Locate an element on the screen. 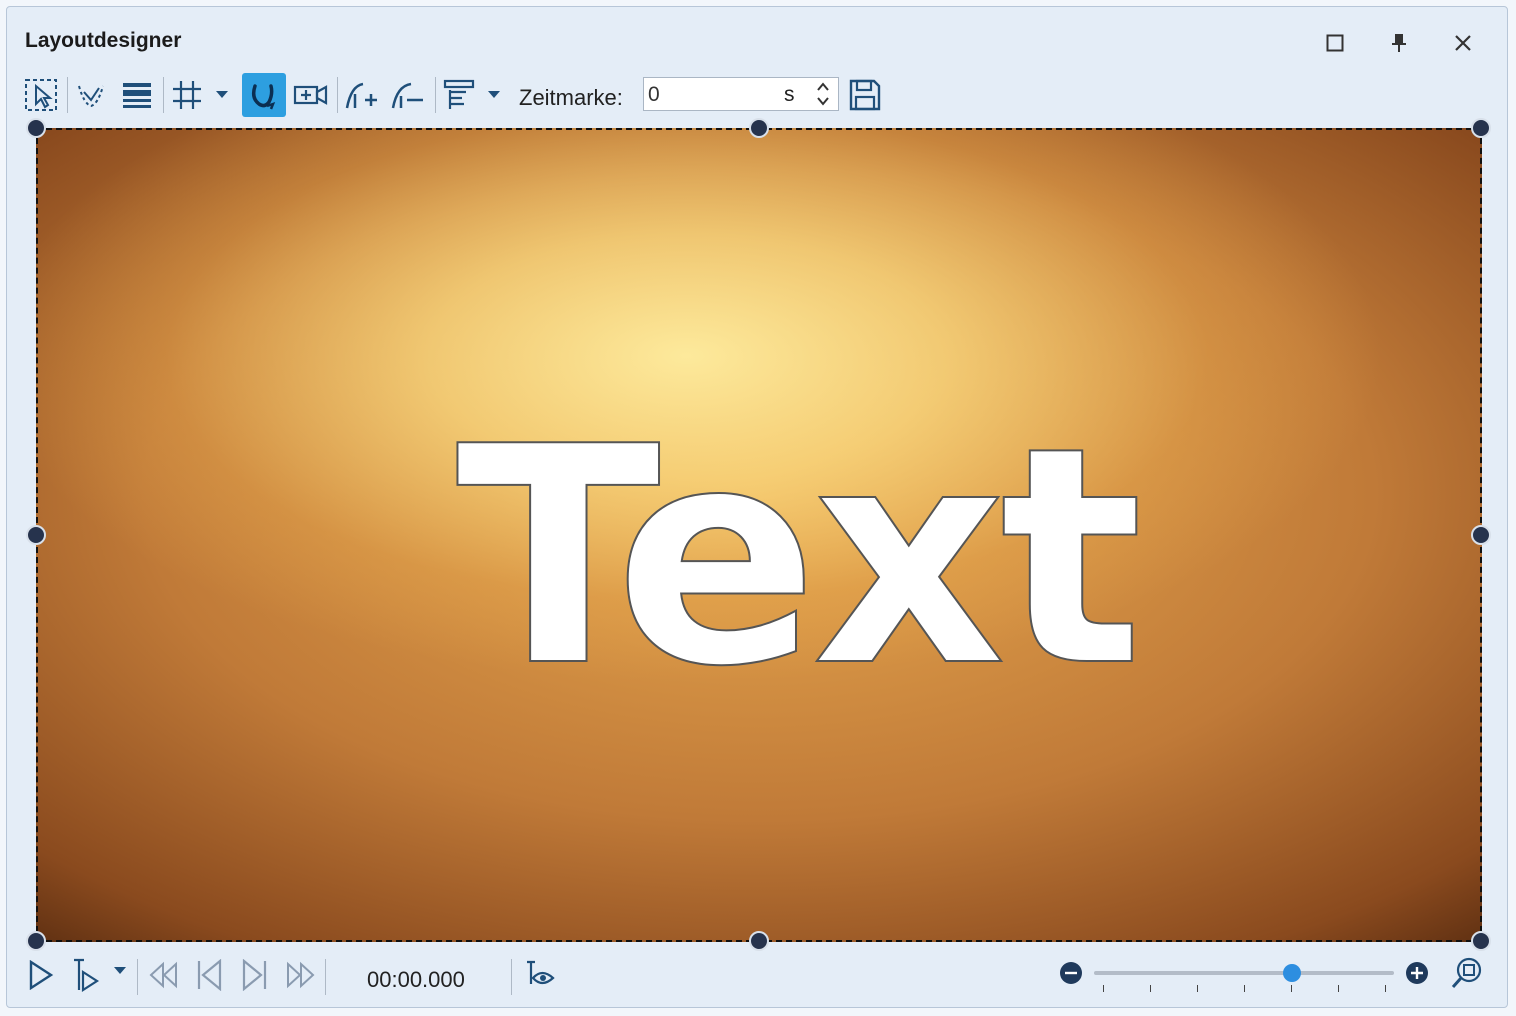  maximize-button is located at coordinates (1335, 43).